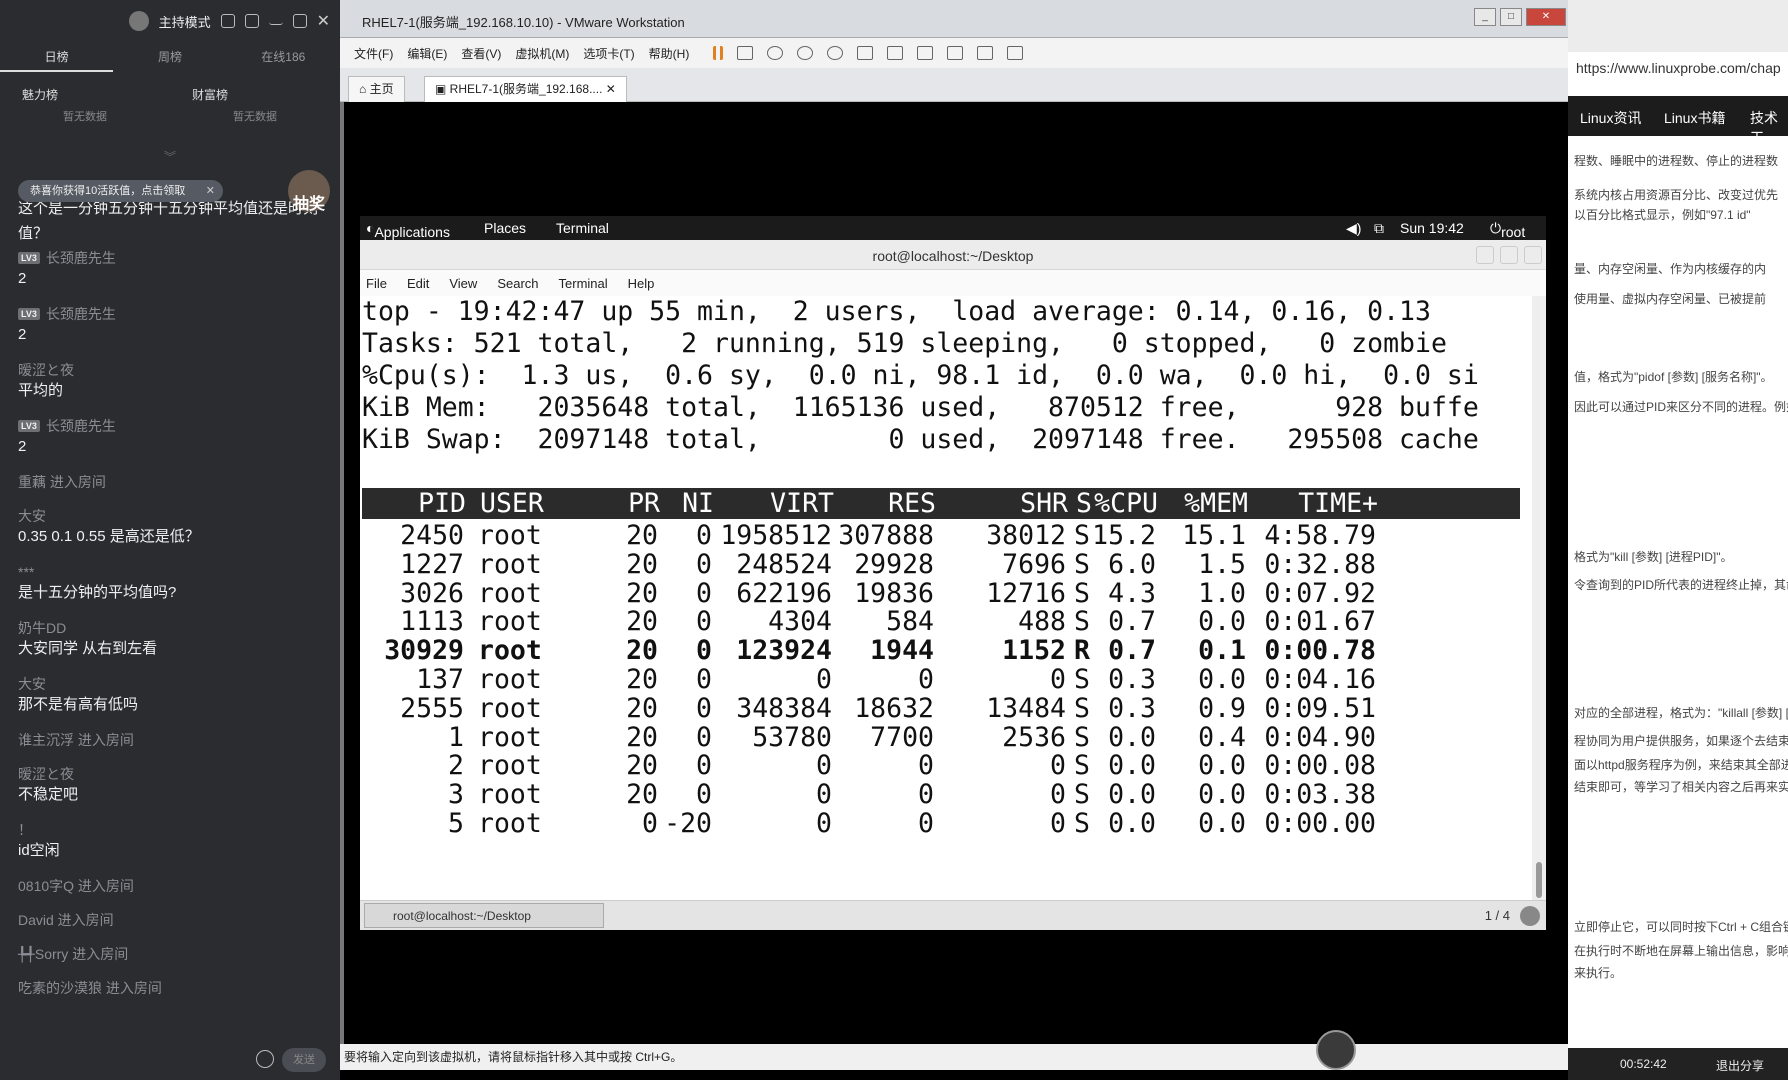  Describe the element at coordinates (169, 57) in the screenshot. I see `tab-weekly: 周榜` at that location.